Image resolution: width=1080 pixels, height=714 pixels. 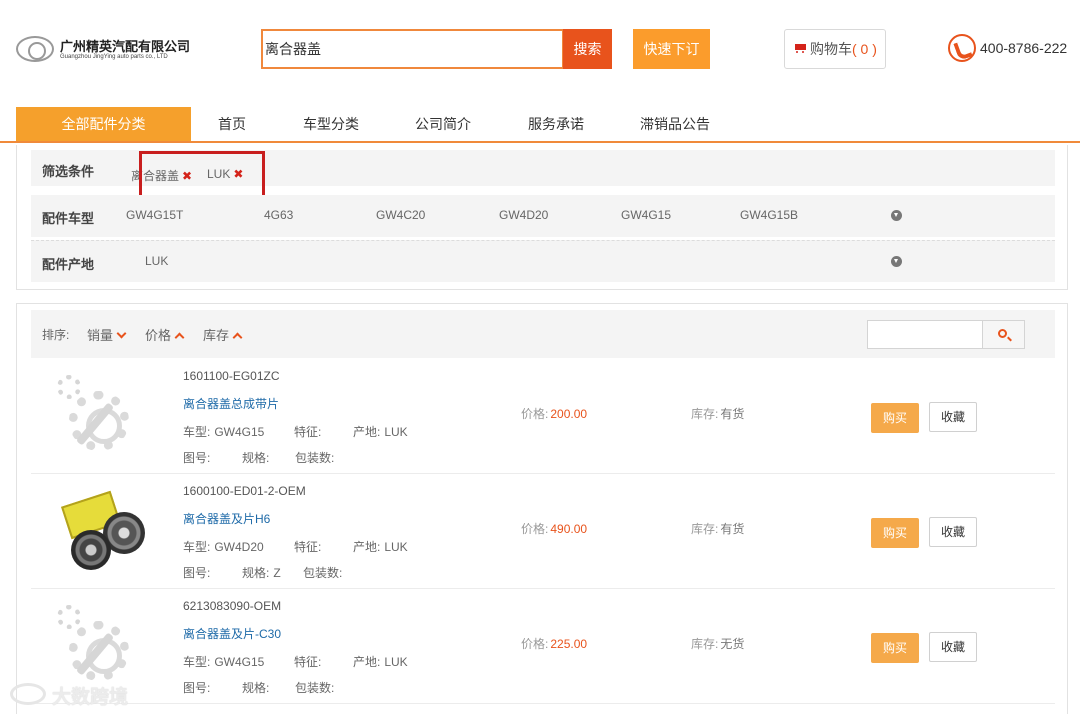 What do you see at coordinates (232, 124) in the screenshot?
I see `nav-item-home: 首页` at bounding box center [232, 124].